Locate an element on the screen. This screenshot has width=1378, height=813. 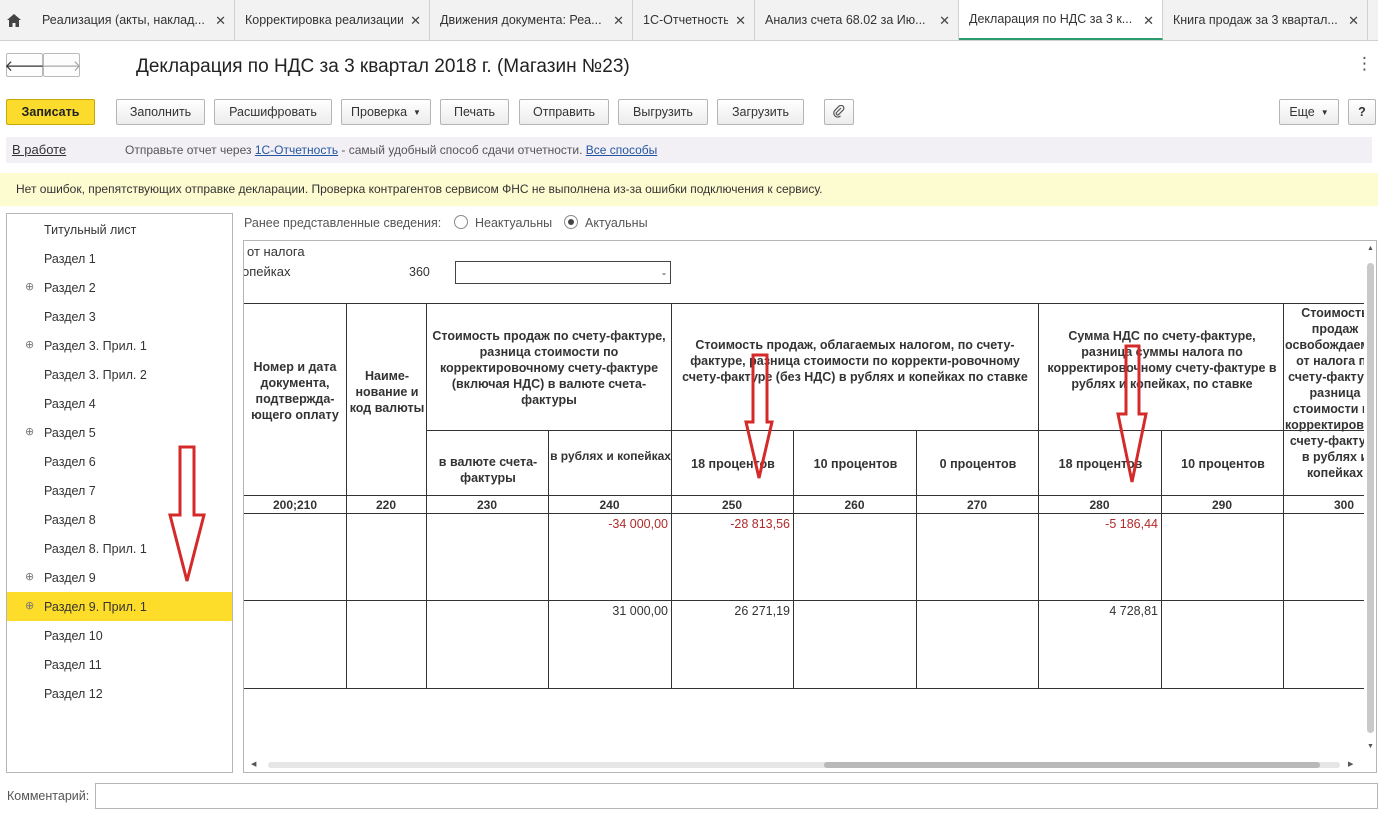
section-item: ⊕ Раздел 9 is located at coordinates (119, 577).